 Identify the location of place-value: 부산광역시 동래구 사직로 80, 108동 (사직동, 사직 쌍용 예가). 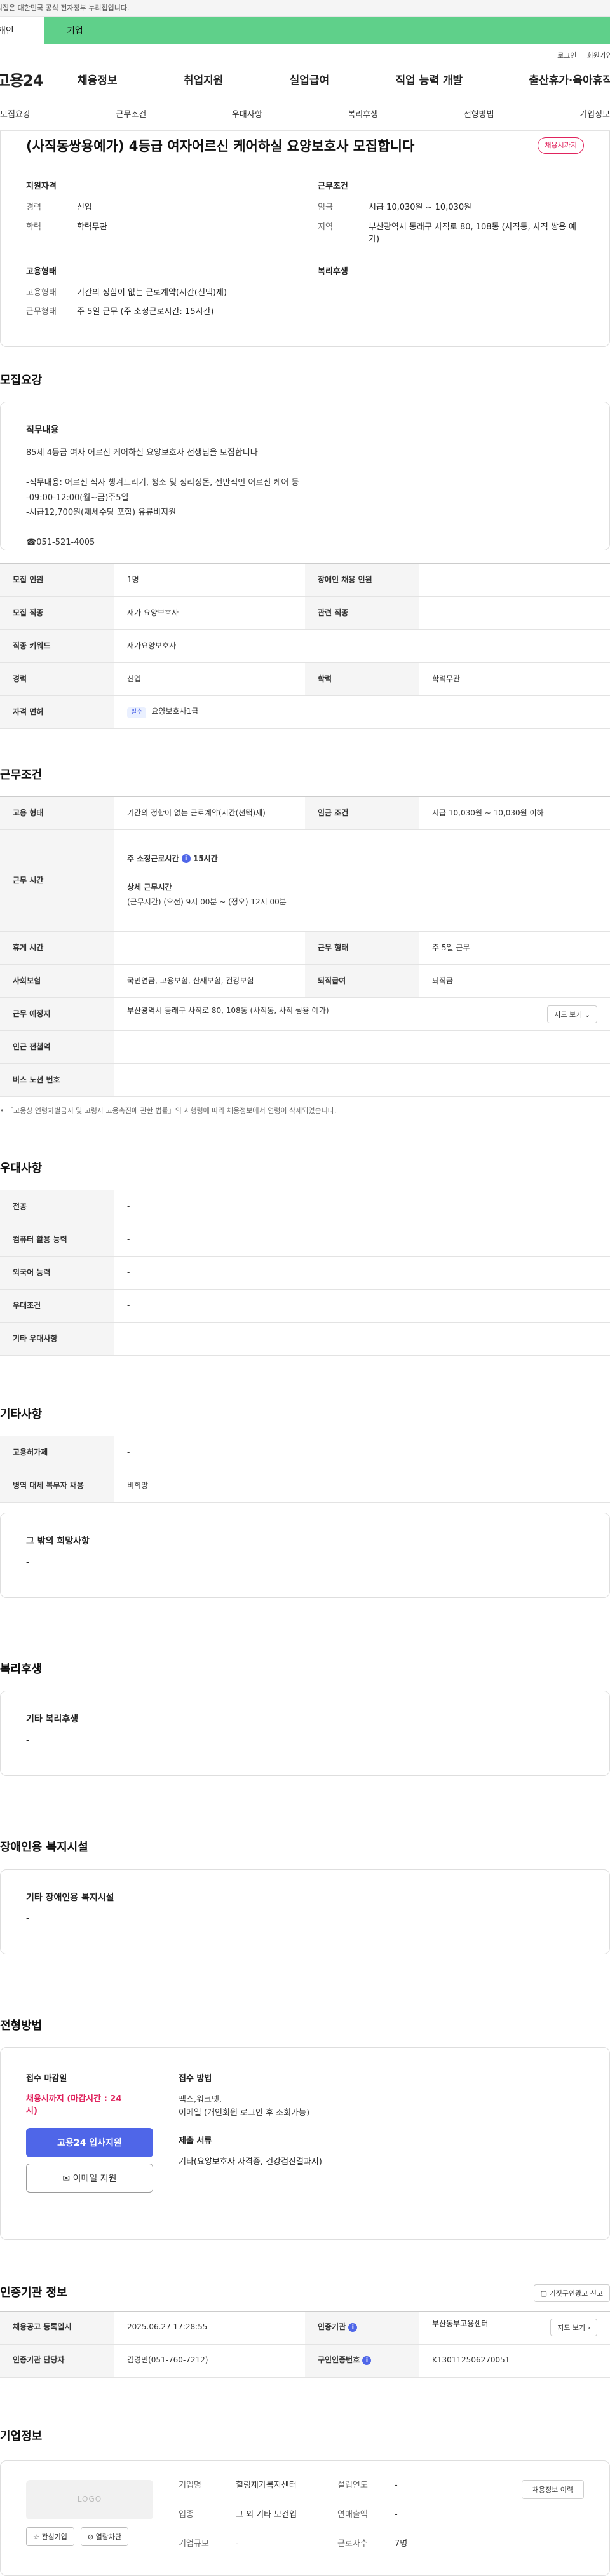
(228, 1010).